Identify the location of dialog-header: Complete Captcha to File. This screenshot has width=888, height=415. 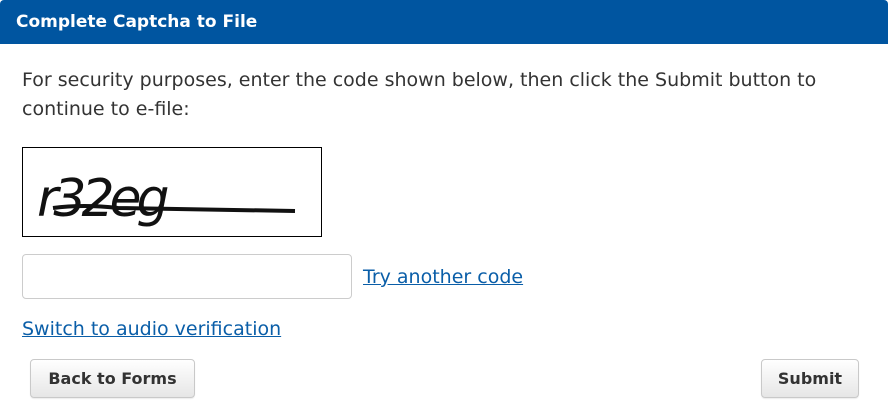
(444, 22).